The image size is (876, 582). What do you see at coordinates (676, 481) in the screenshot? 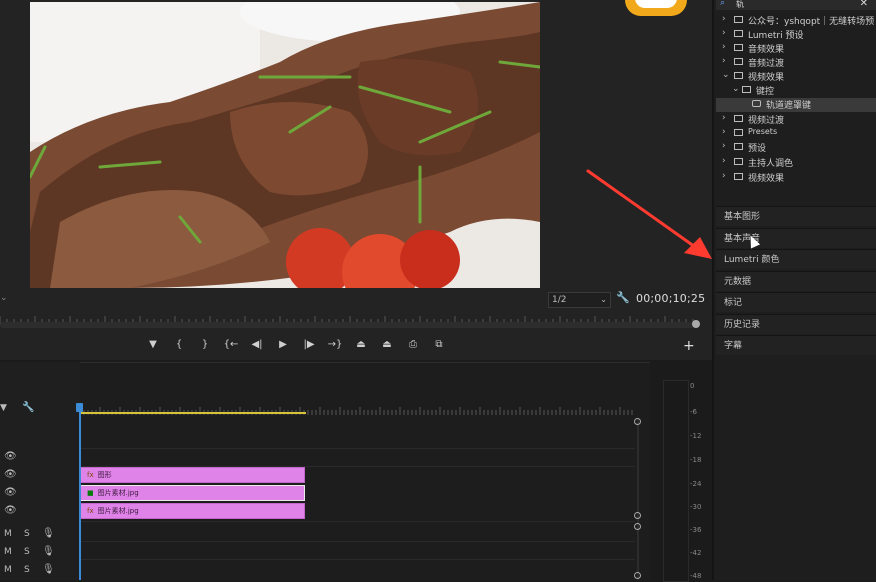
I see `audio-meter-bar` at bounding box center [676, 481].